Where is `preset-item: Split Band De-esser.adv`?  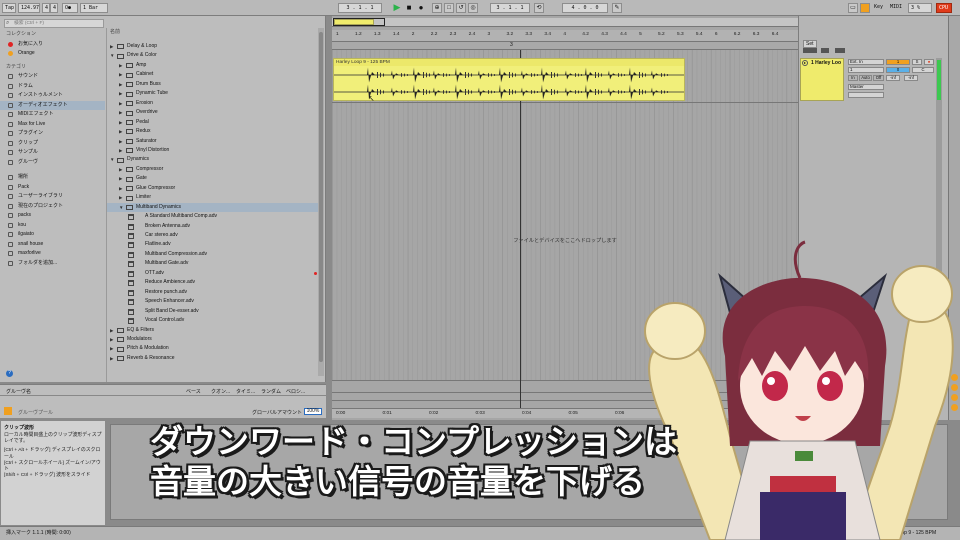
preset-item: Split Band De-esser.adv is located at coordinates (212, 311).